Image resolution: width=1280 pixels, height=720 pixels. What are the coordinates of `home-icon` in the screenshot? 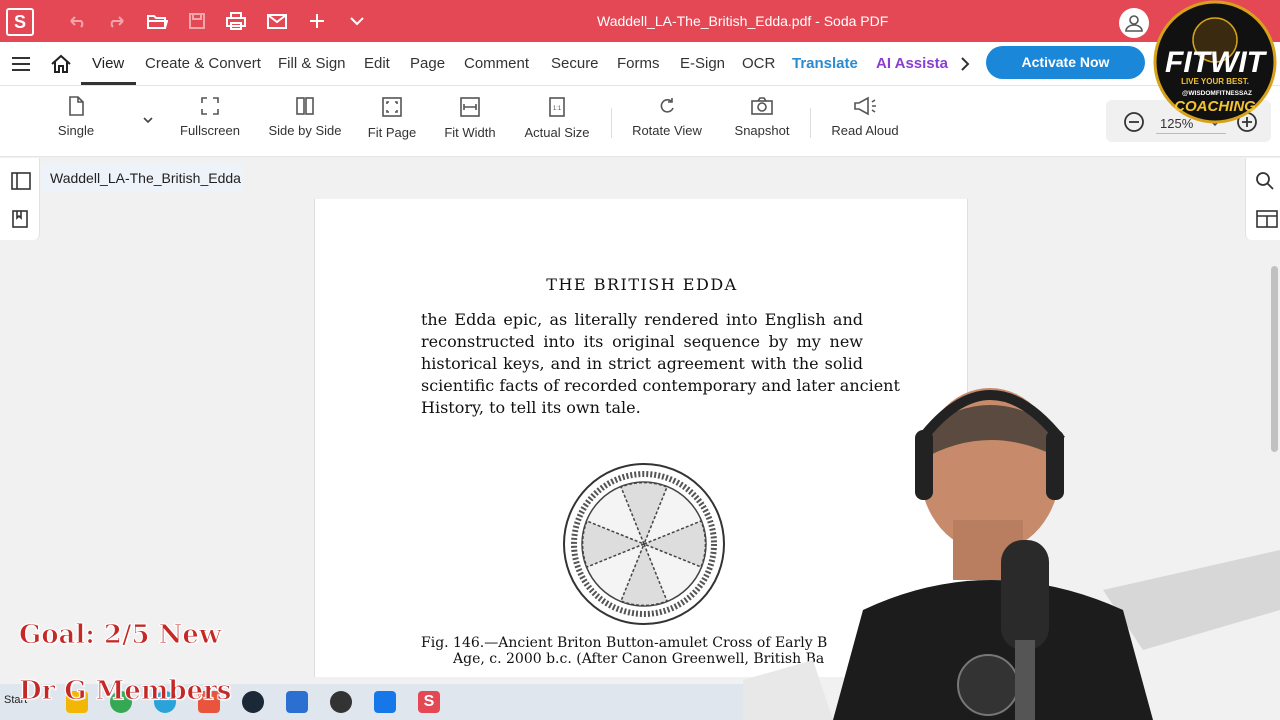 It's located at (61, 64).